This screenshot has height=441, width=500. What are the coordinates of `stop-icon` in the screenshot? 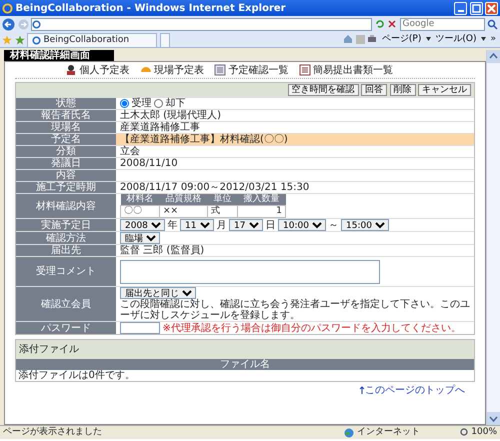 It's located at (392, 24).